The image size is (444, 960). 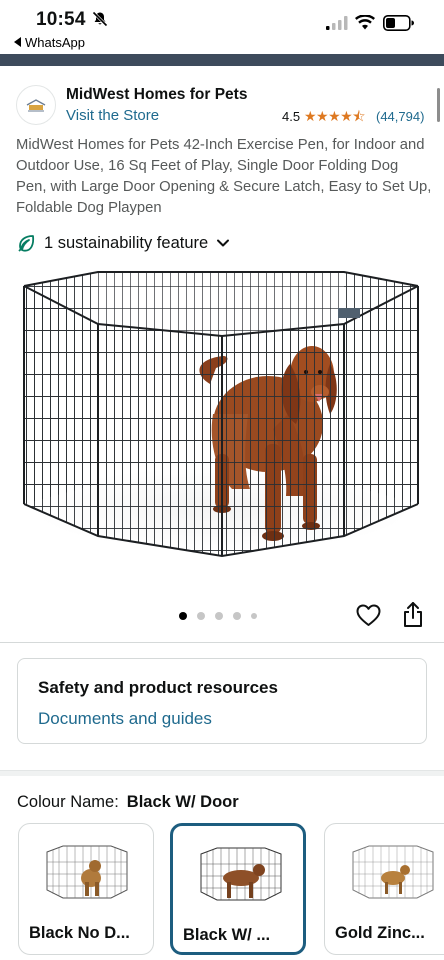 I want to click on brand-logo-icon, so click(x=36, y=105).